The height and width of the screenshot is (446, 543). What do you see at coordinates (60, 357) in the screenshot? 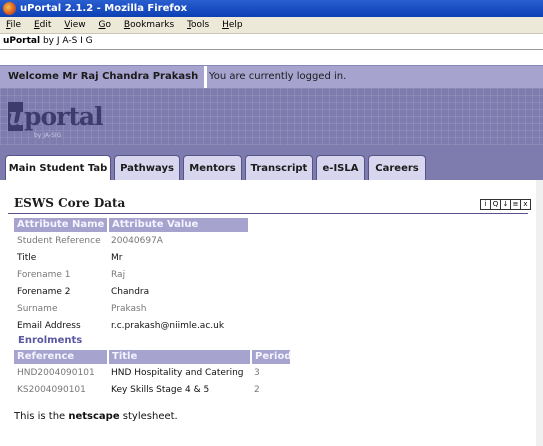
I see `header-reference: Reference` at bounding box center [60, 357].